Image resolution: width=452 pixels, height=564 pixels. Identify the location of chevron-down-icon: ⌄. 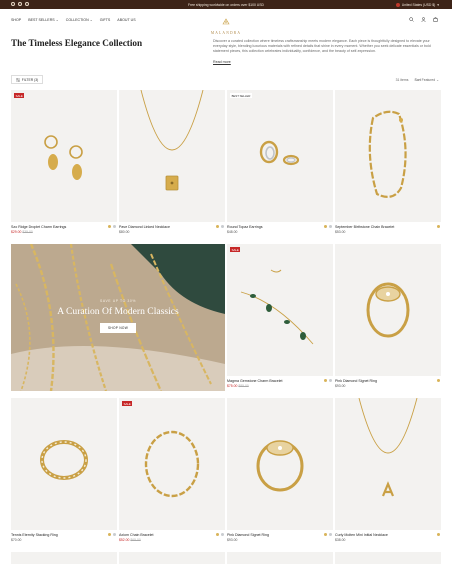
(91, 19).